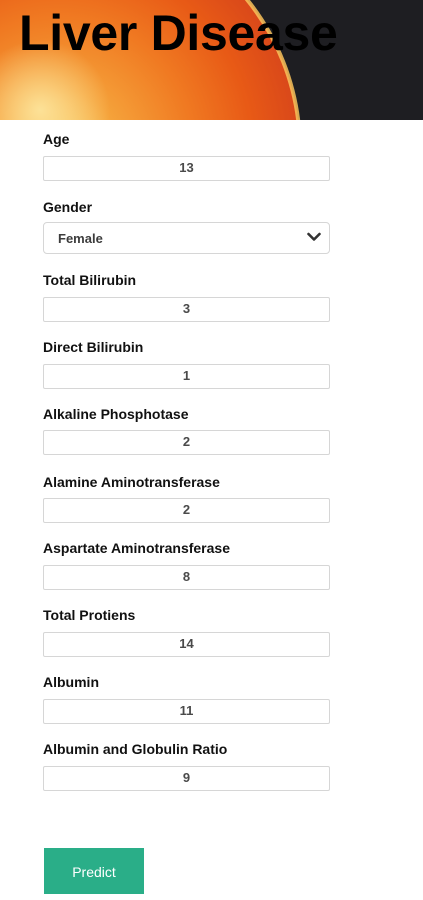 The height and width of the screenshot is (900, 423). I want to click on gender-select: Female, so click(186, 238).